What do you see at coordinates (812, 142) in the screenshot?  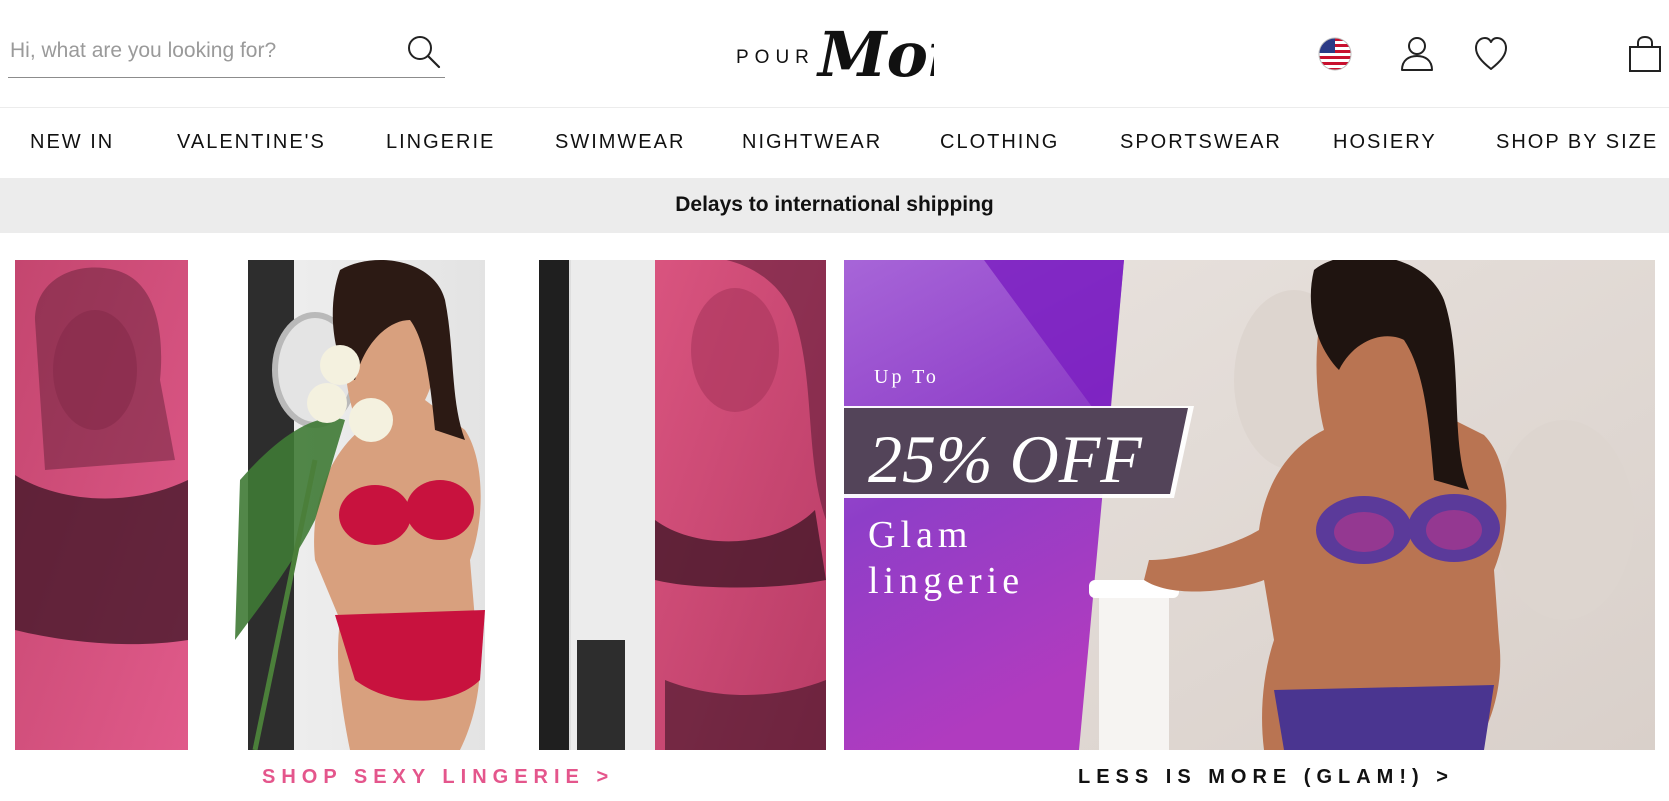 I see `nav-item-nightwear: NIGHTWEAR` at bounding box center [812, 142].